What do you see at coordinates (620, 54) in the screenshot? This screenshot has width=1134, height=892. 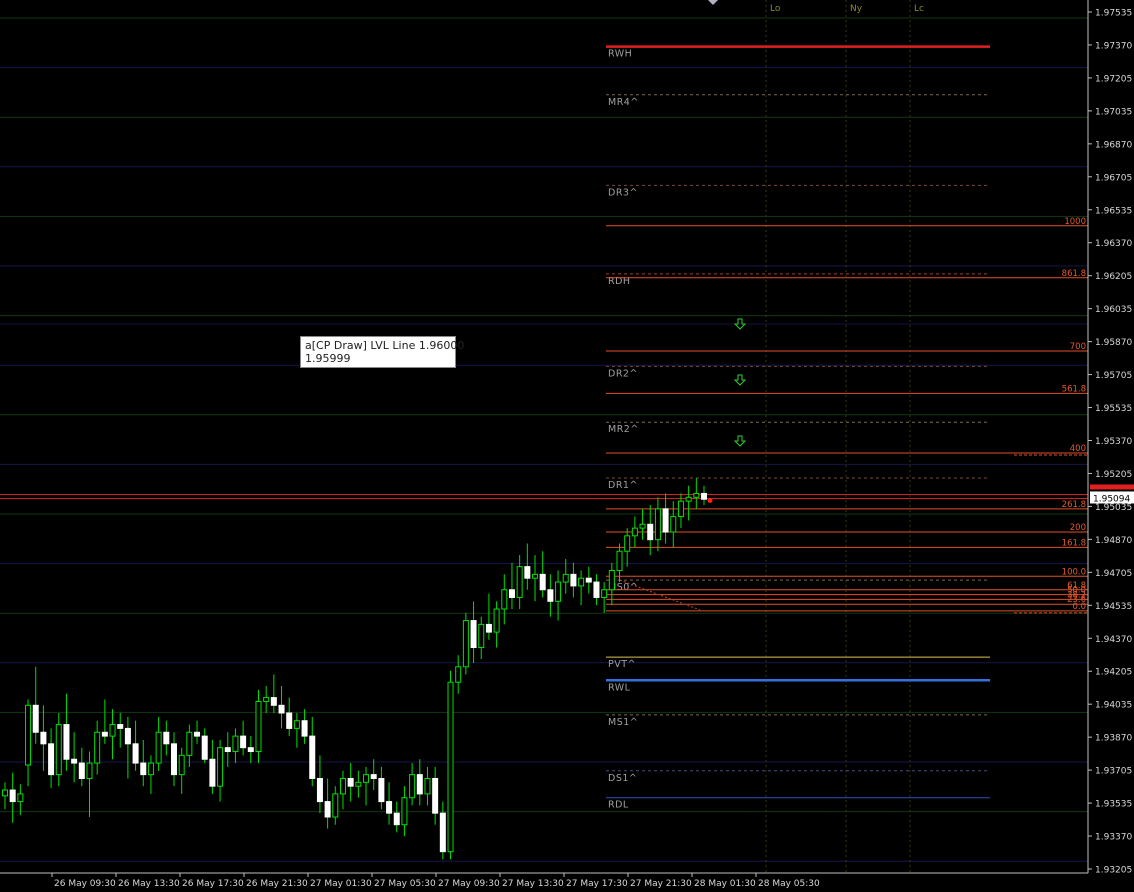 I see `pivot-level-label: RWH` at bounding box center [620, 54].